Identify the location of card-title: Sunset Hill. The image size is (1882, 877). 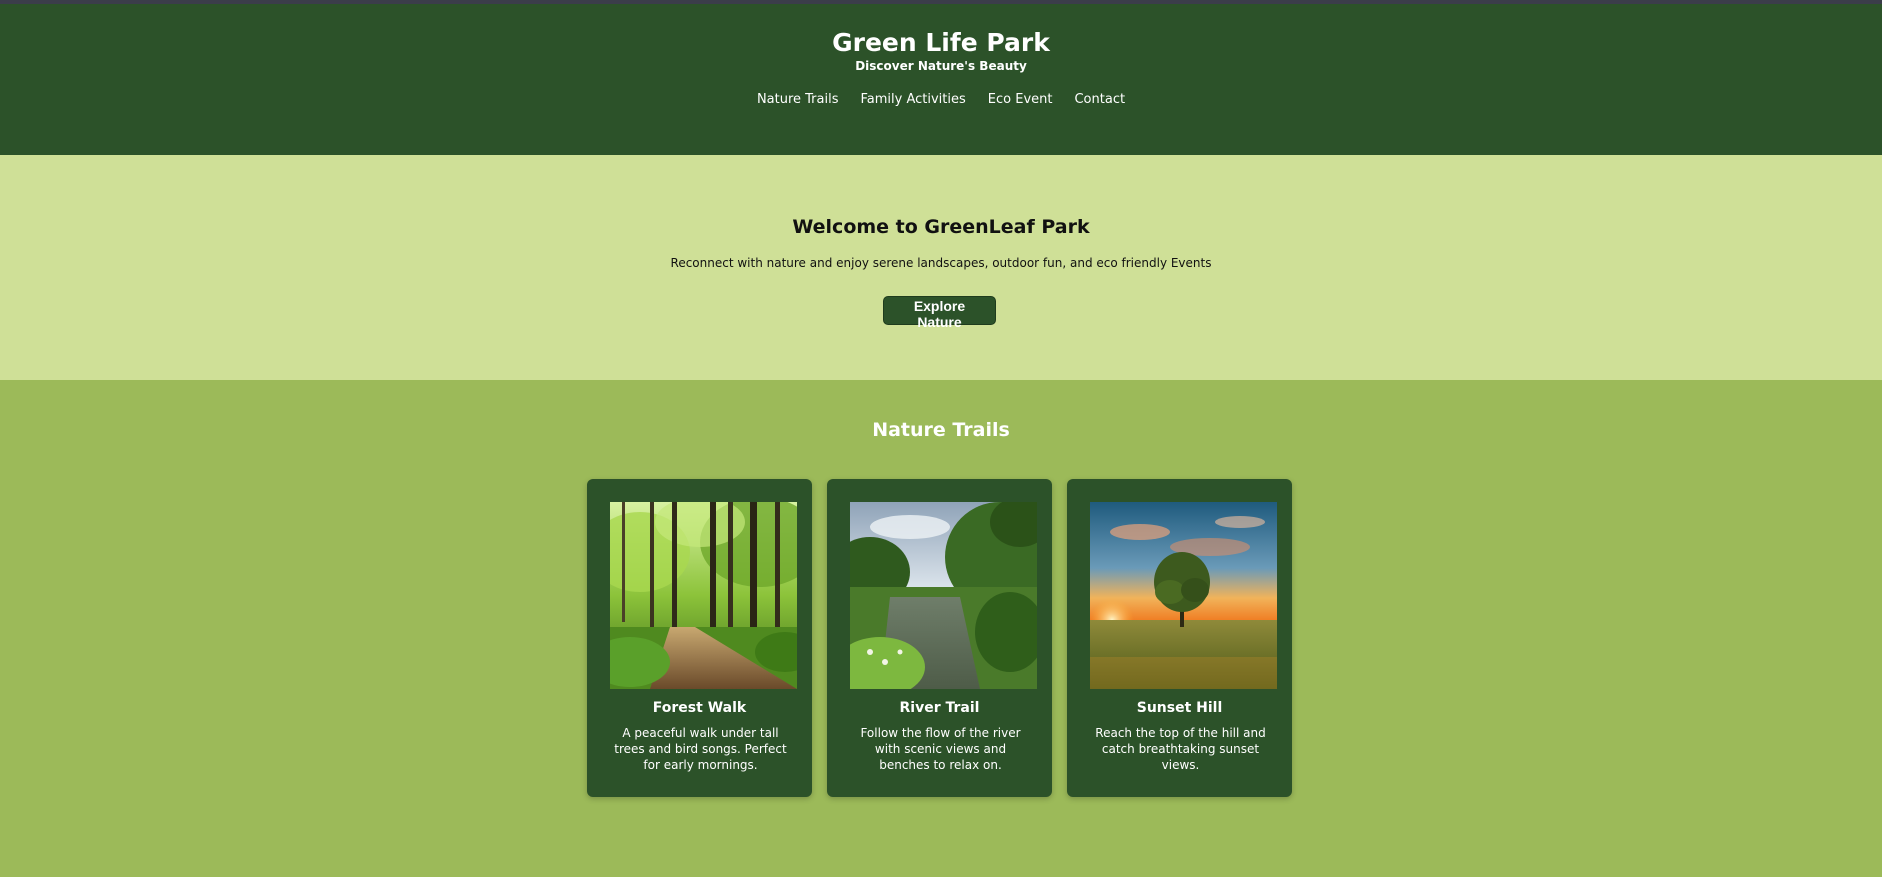
(1179, 708).